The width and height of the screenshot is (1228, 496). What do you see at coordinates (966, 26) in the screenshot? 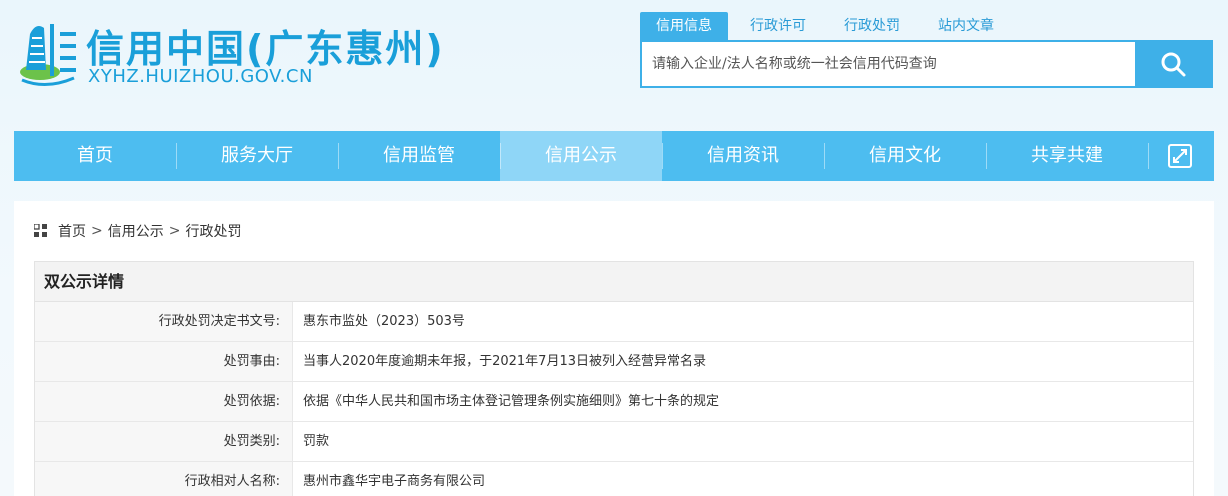
I see `search-tab-site-articles: 站内文章` at bounding box center [966, 26].